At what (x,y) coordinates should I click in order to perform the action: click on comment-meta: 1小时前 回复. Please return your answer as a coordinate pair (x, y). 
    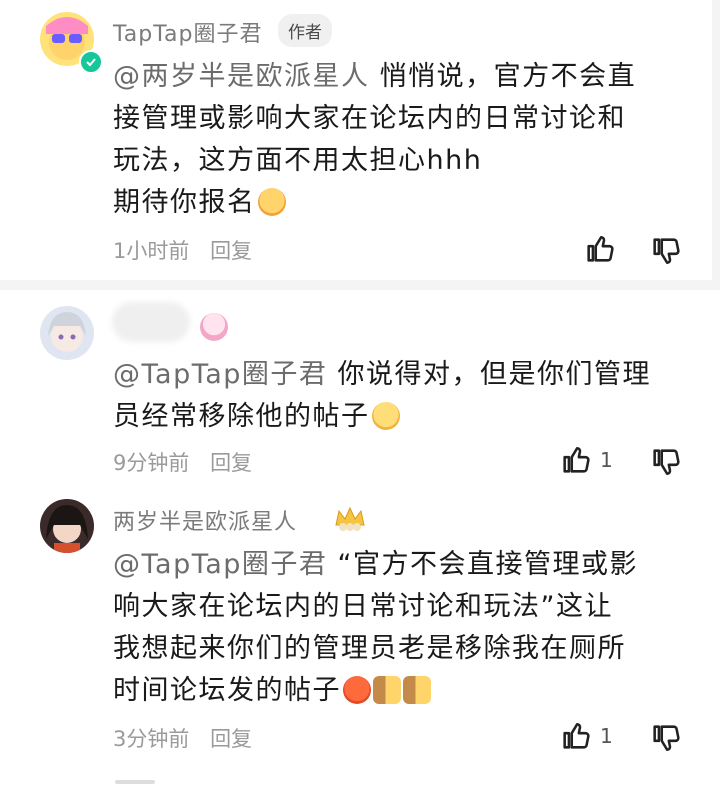
    Looking at the image, I should click on (182, 250).